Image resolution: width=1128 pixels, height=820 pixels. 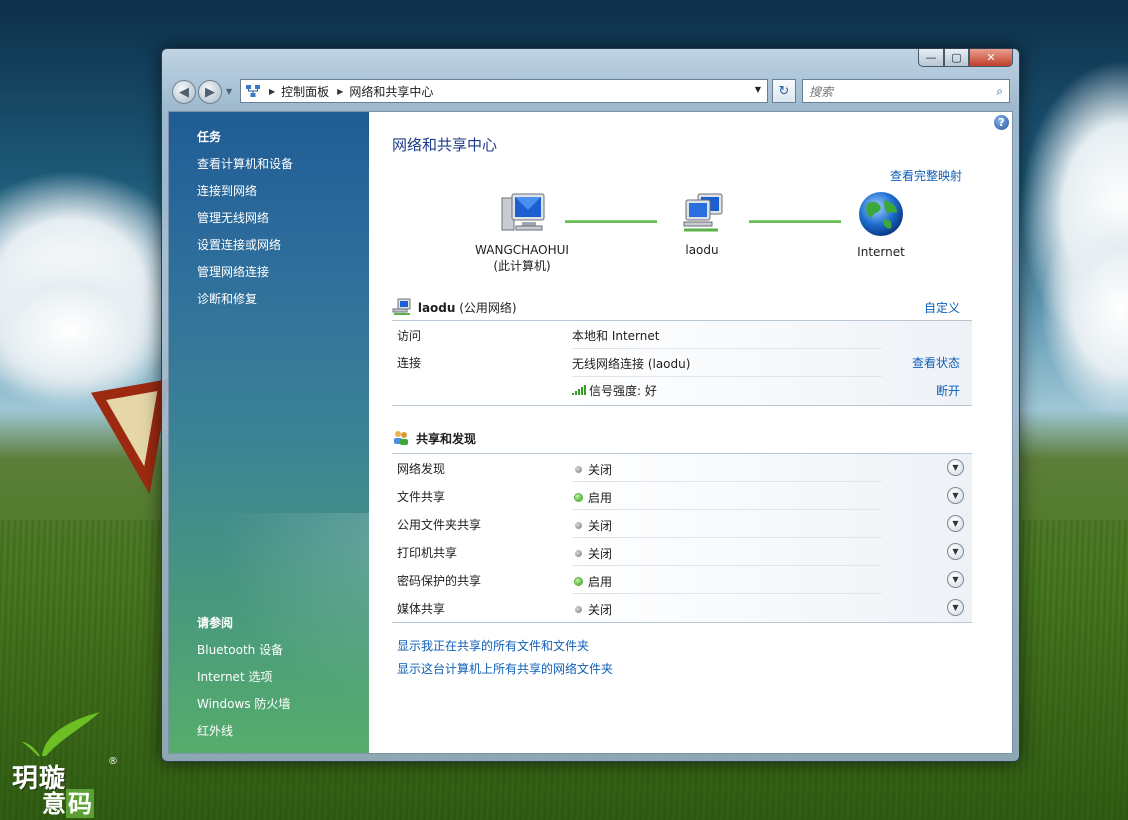 What do you see at coordinates (493, 645) in the screenshot?
I see `show-my-shared-files-link: 显示我正在共享的所有文件和文件夹` at bounding box center [493, 645].